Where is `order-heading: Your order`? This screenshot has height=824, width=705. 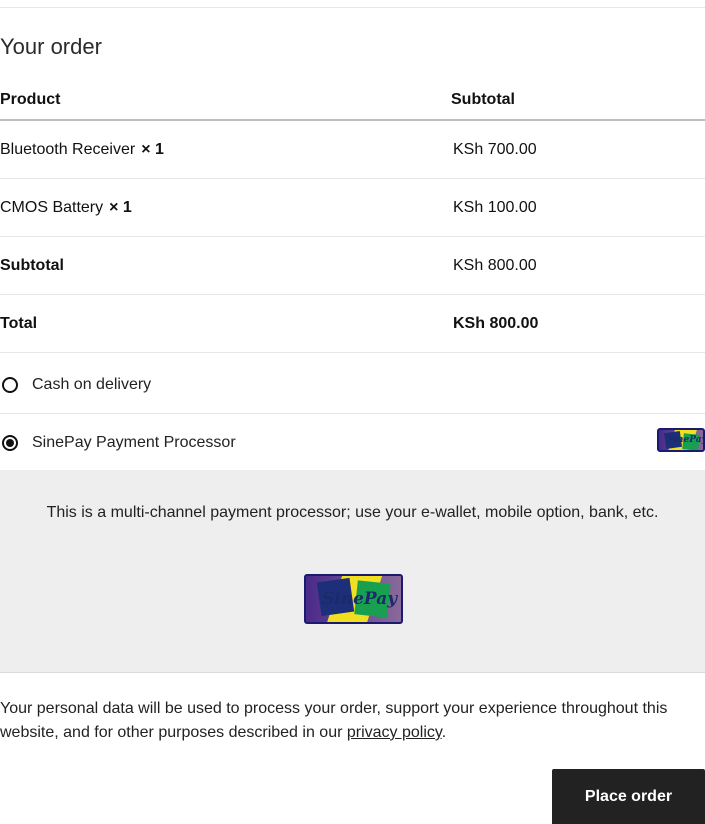 order-heading: Your order is located at coordinates (51, 46).